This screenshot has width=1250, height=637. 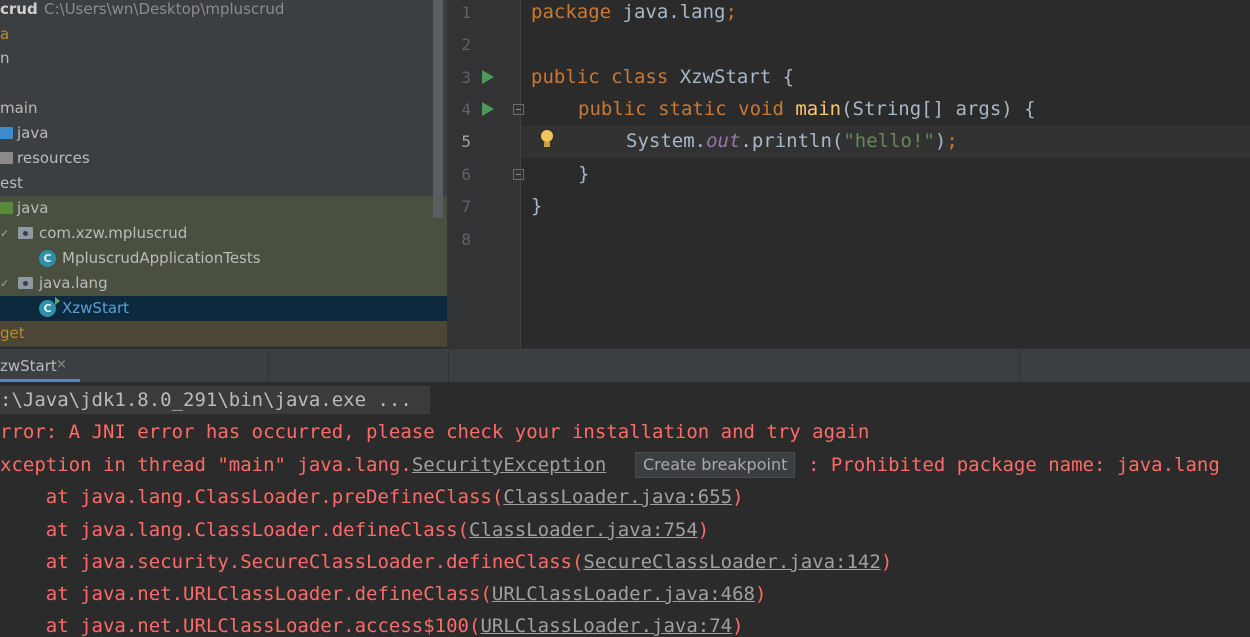 What do you see at coordinates (940, 141) in the screenshot?
I see `code-token: )` at bounding box center [940, 141].